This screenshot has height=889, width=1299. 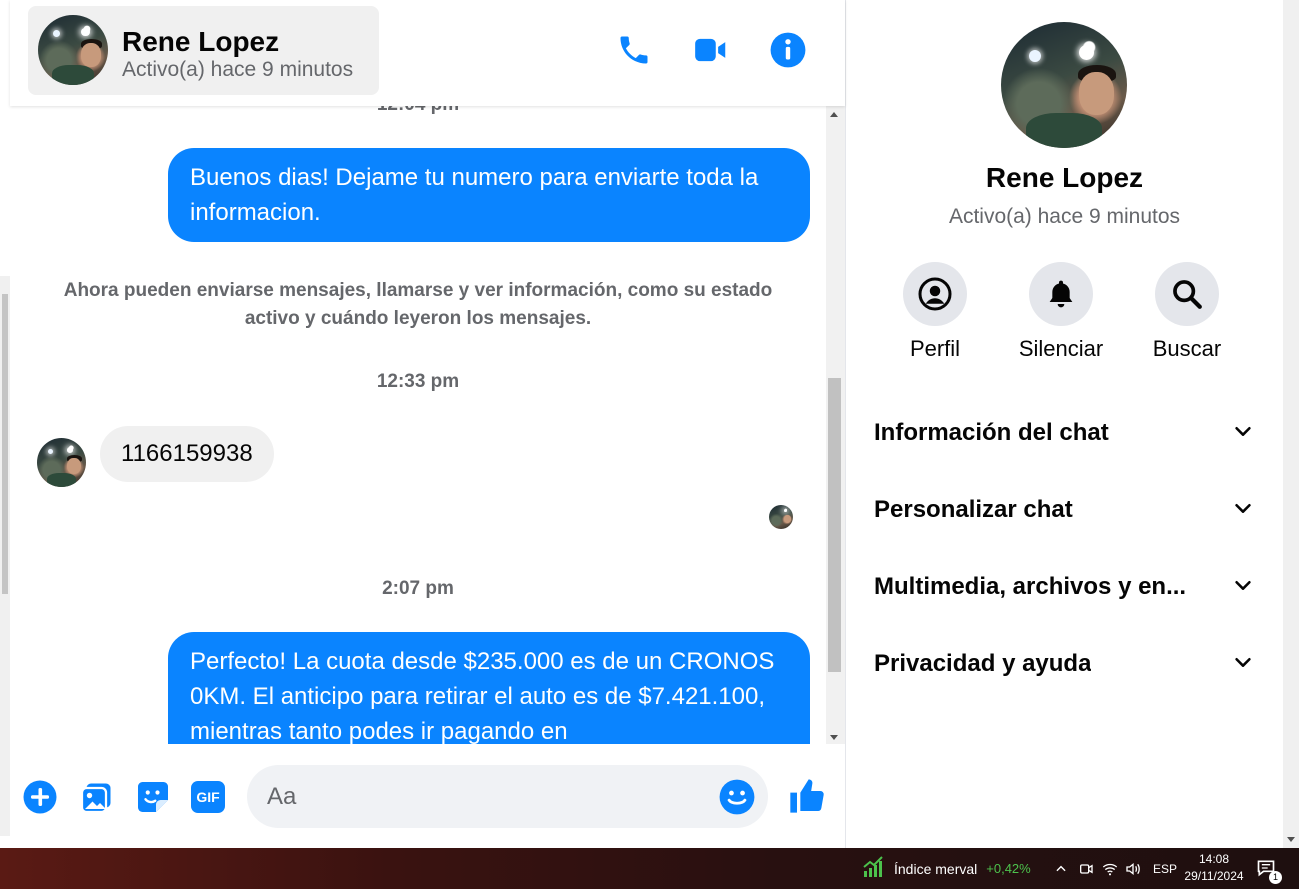 I want to click on info-contact-name: Rene Lopez, so click(x=1064, y=177).